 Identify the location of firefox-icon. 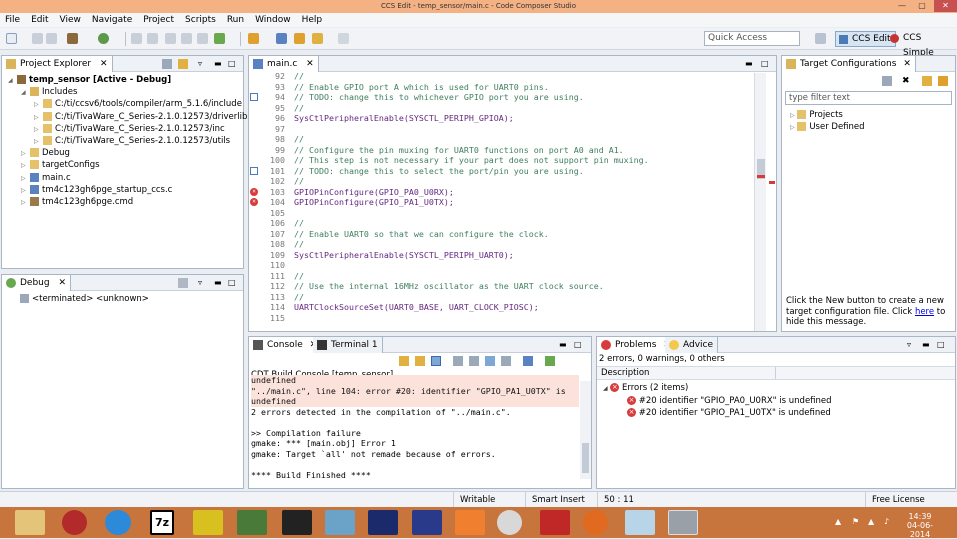
(595, 522).